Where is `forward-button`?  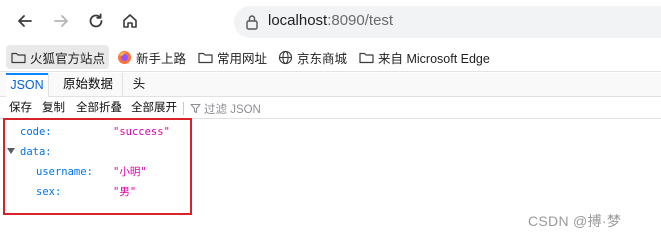 forward-button is located at coordinates (61, 21).